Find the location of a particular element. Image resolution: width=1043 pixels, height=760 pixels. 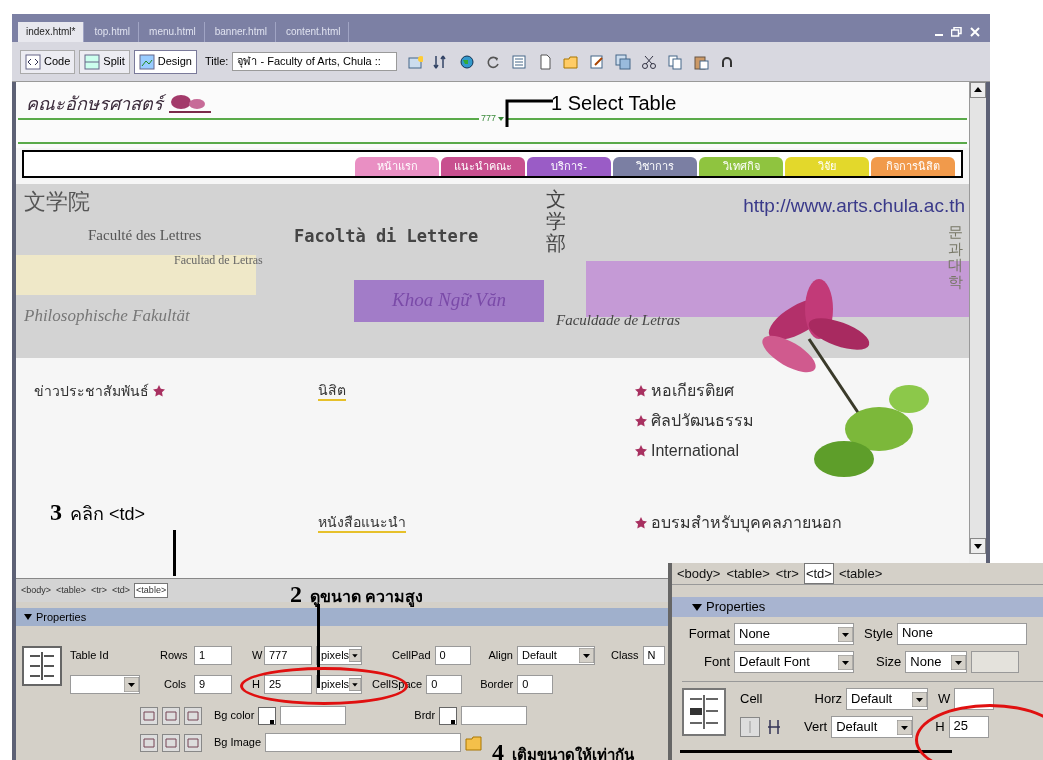

table-width-label: 777 is located at coordinates (488, 118).